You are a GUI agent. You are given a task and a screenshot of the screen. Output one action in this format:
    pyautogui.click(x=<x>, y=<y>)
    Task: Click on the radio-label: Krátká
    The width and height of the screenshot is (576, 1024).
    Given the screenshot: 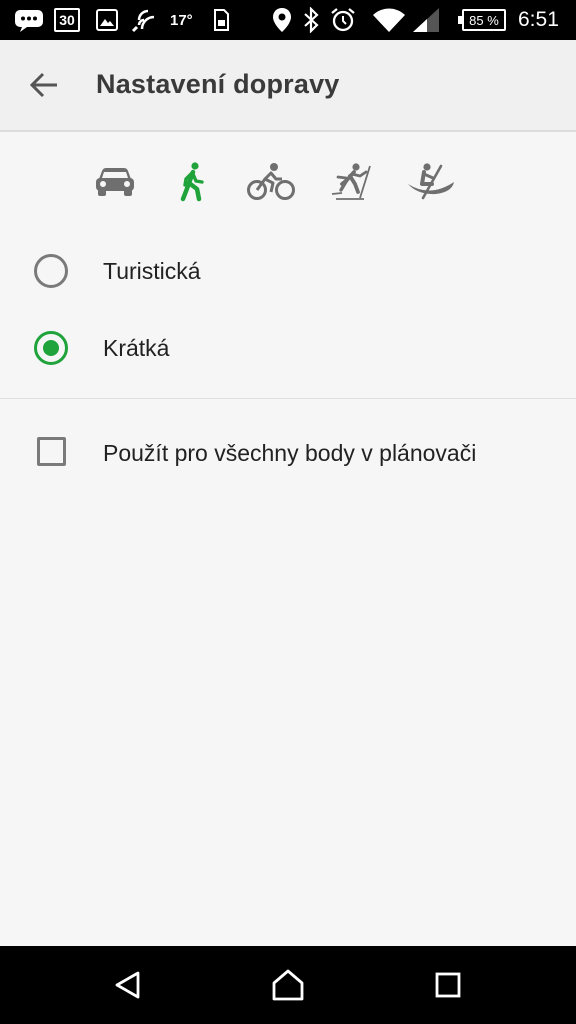 What is the action you would take?
    pyautogui.click(x=136, y=348)
    